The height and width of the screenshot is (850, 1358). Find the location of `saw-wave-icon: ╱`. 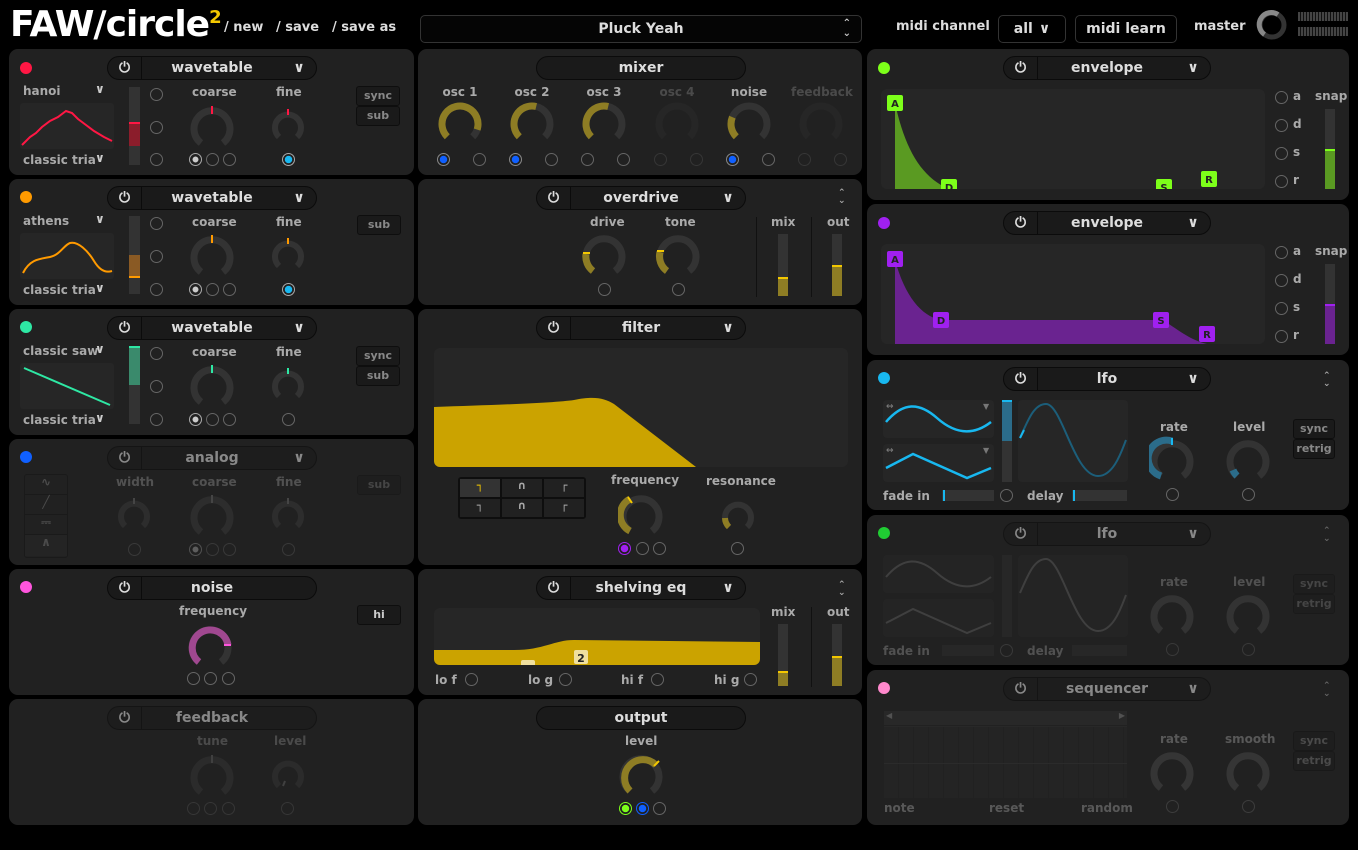

saw-wave-icon: ╱ is located at coordinates (46, 505).